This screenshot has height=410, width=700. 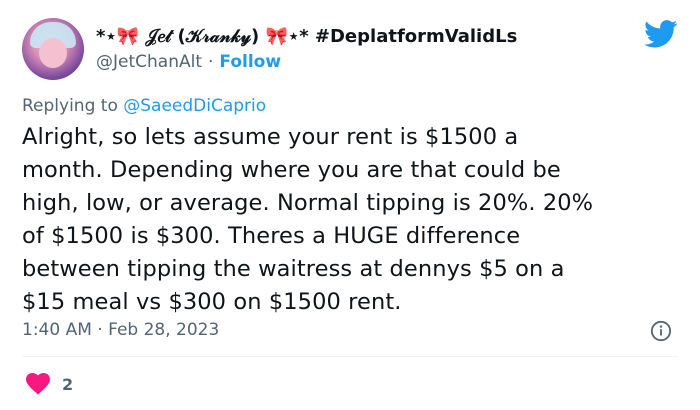 I want to click on divider, so click(x=350, y=356).